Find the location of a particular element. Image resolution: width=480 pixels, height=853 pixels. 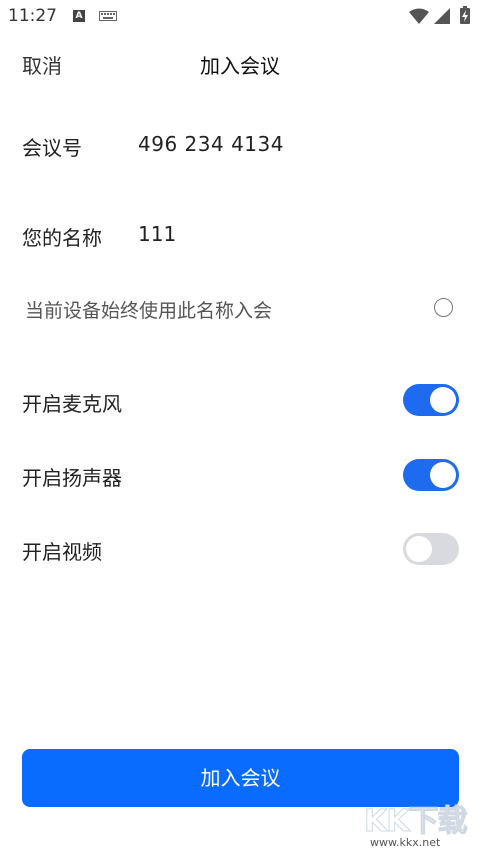

video-label: 开启视频 is located at coordinates (62, 552).